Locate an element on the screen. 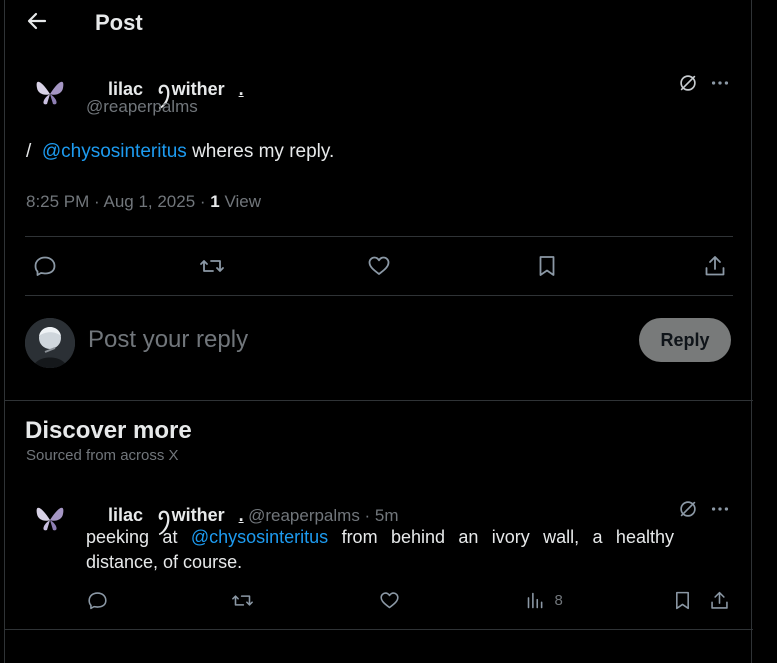 The height and width of the screenshot is (663, 777). post-timestamp: 8:25 PM · Aug 1, 2025 · 1 View is located at coordinates (144, 201).